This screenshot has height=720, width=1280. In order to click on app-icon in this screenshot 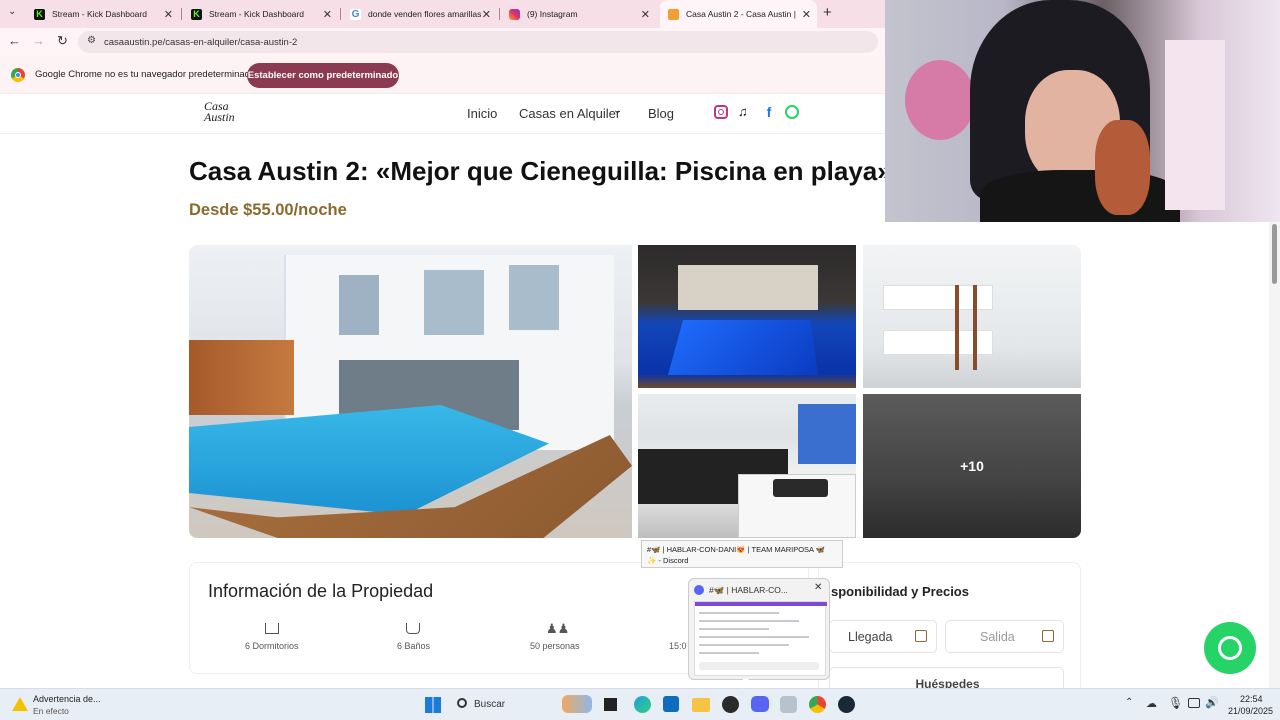, I will do `click(788, 704)`.